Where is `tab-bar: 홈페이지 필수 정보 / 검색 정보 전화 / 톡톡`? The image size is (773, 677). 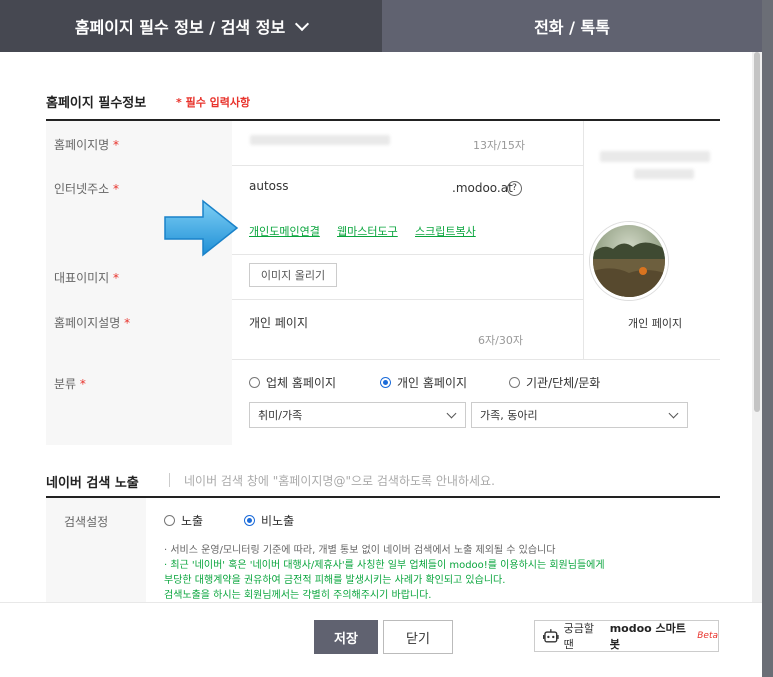
tab-bar: 홈페이지 필수 정보 / 검색 정보 전화 / 톡톡 is located at coordinates (381, 26).